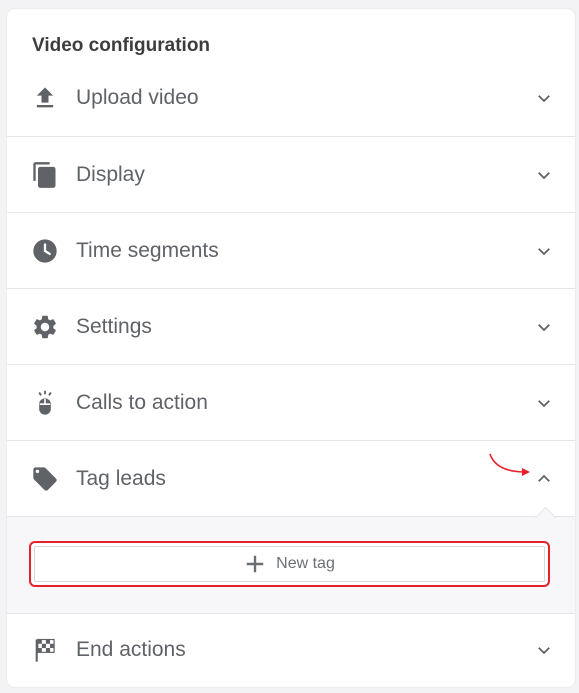  Describe the element at coordinates (45, 479) in the screenshot. I see `tag-icon` at that location.